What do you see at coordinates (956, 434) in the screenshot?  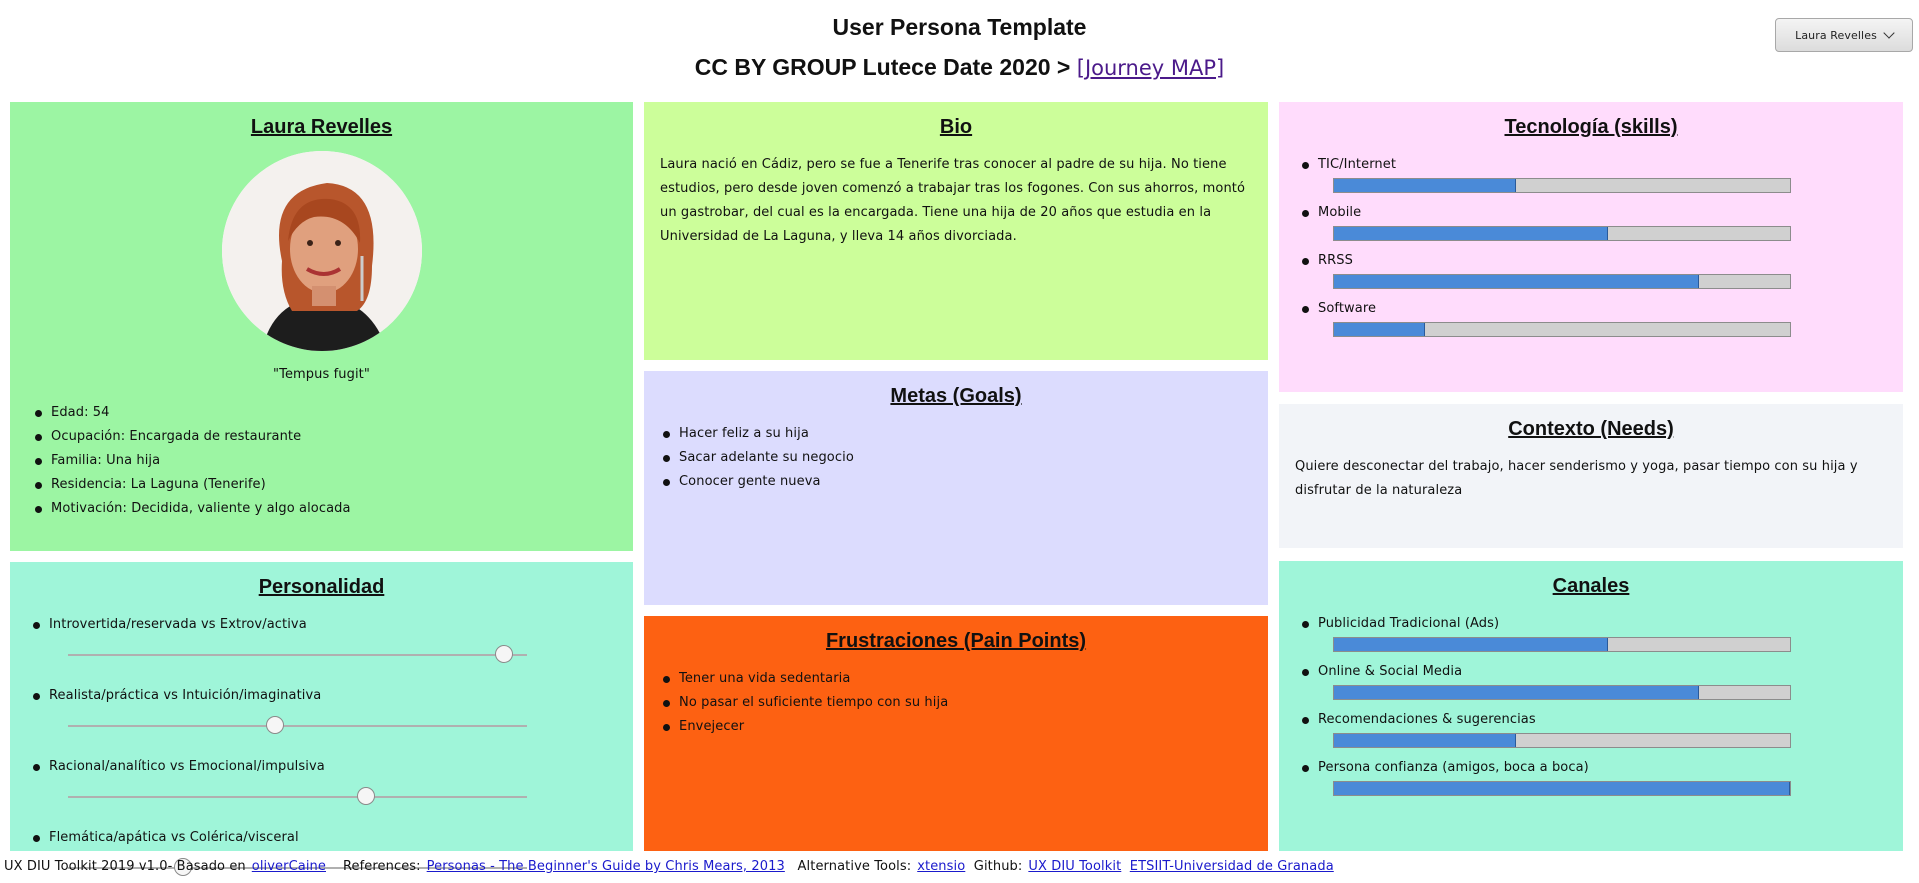 I see `list-item: Hacer feliz a su hija` at bounding box center [956, 434].